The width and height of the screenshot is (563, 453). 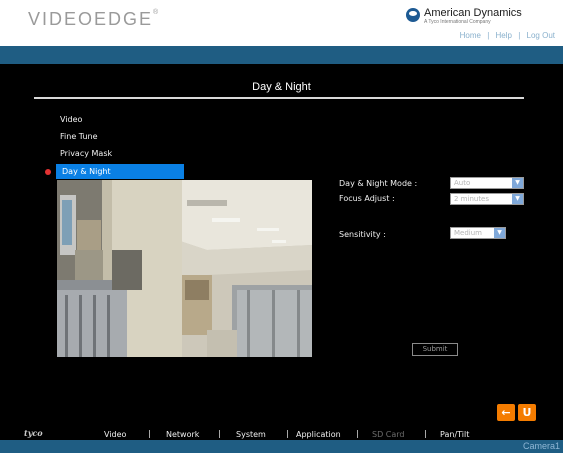 I want to click on top-links: Home | Help | Log Out, so click(x=507, y=35).